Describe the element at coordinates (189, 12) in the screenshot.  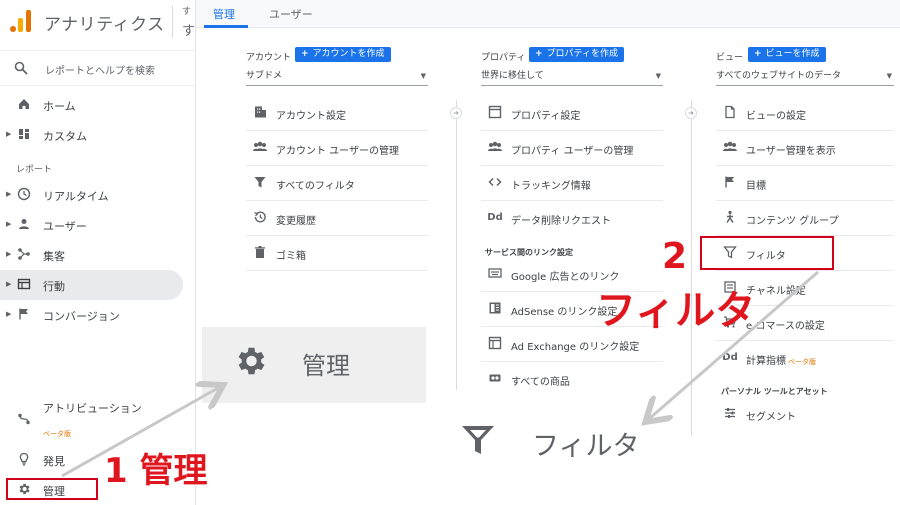
I see `account-selector-label: す` at that location.